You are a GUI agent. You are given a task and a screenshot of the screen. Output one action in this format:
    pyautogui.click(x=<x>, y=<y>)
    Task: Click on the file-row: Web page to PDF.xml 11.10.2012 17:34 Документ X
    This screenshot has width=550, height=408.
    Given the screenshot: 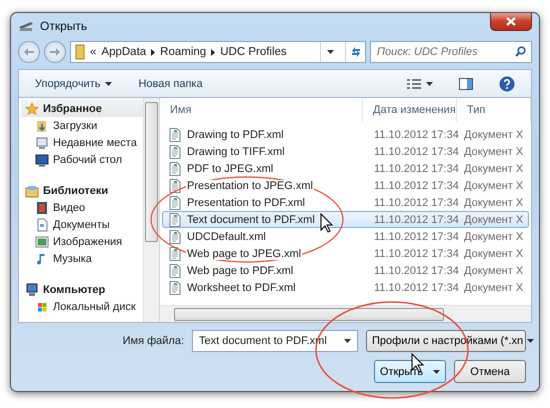 What is the action you would take?
    pyautogui.click(x=345, y=270)
    